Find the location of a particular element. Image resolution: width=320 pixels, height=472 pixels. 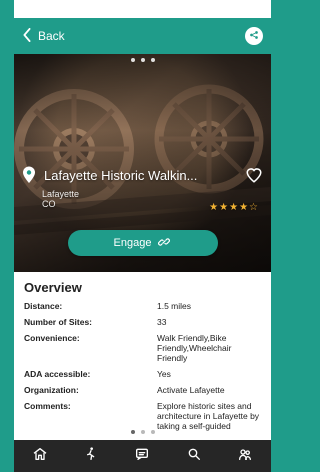

location-pin-icon is located at coordinates (29, 175).